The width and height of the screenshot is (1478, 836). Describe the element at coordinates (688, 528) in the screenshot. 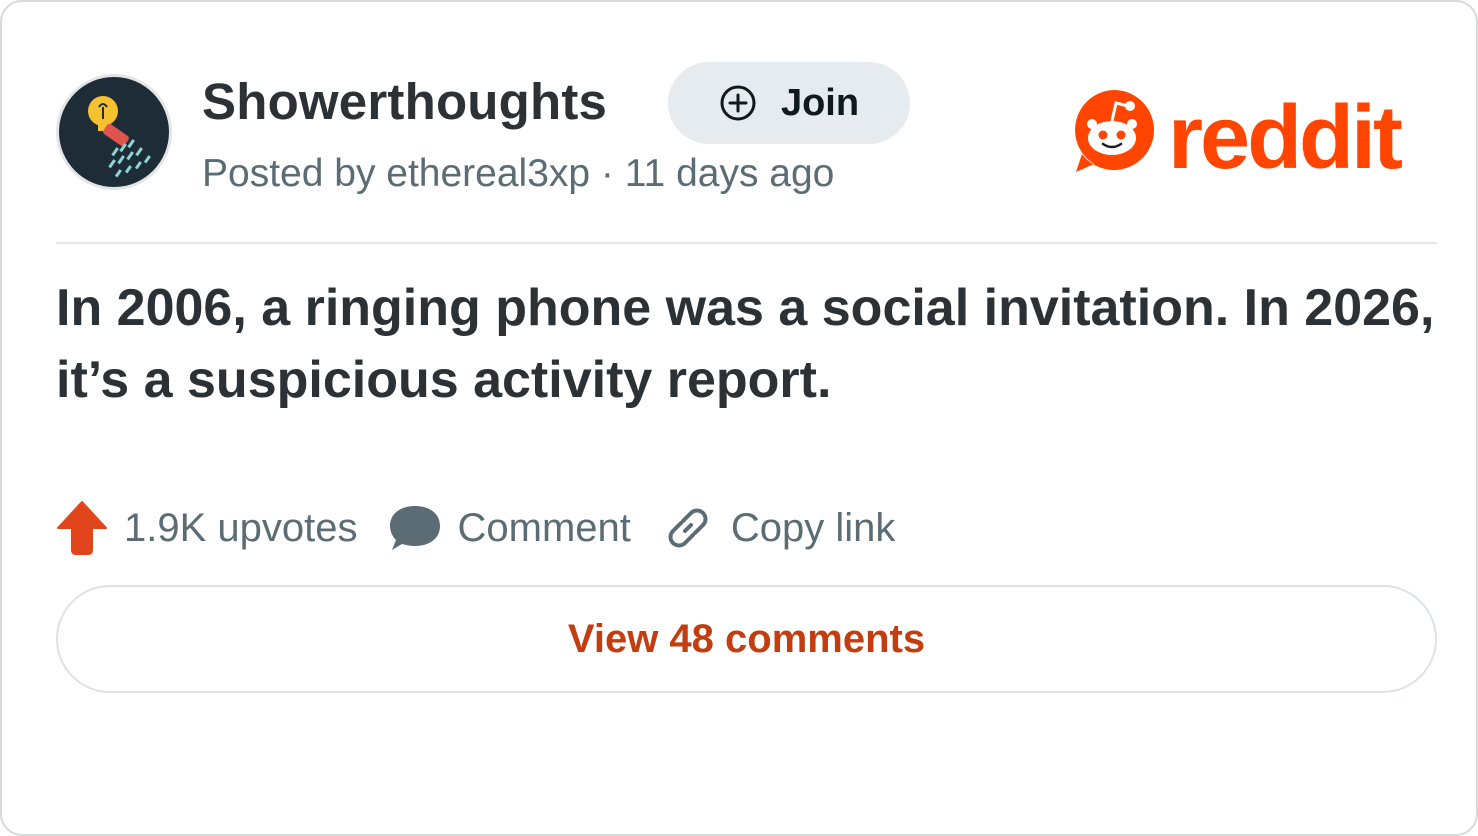

I see `link-icon` at that location.